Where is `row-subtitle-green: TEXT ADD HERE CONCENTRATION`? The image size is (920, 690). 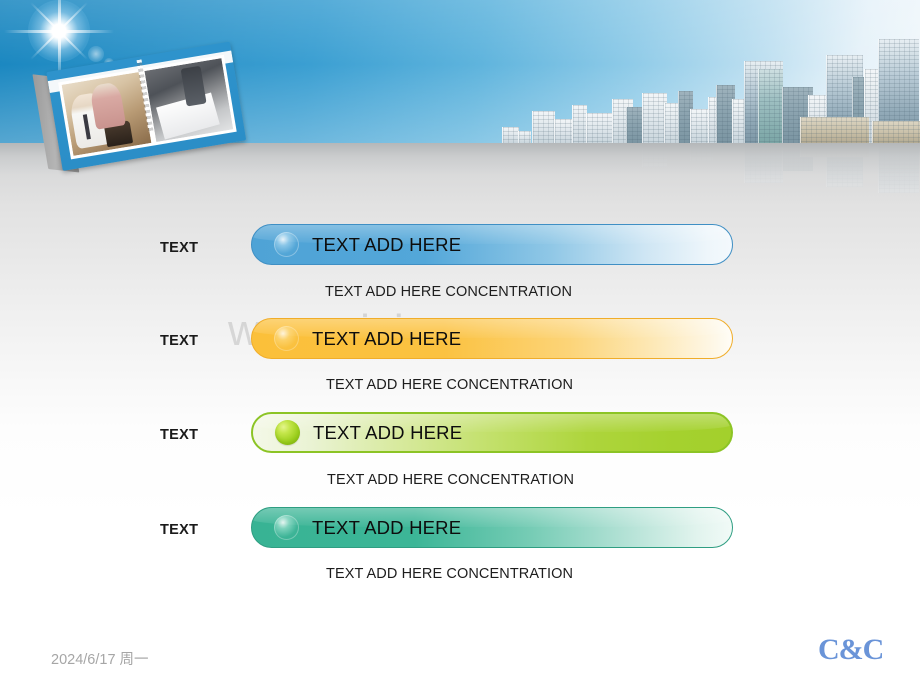 row-subtitle-green: TEXT ADD HERE CONCENTRATION is located at coordinates (451, 480).